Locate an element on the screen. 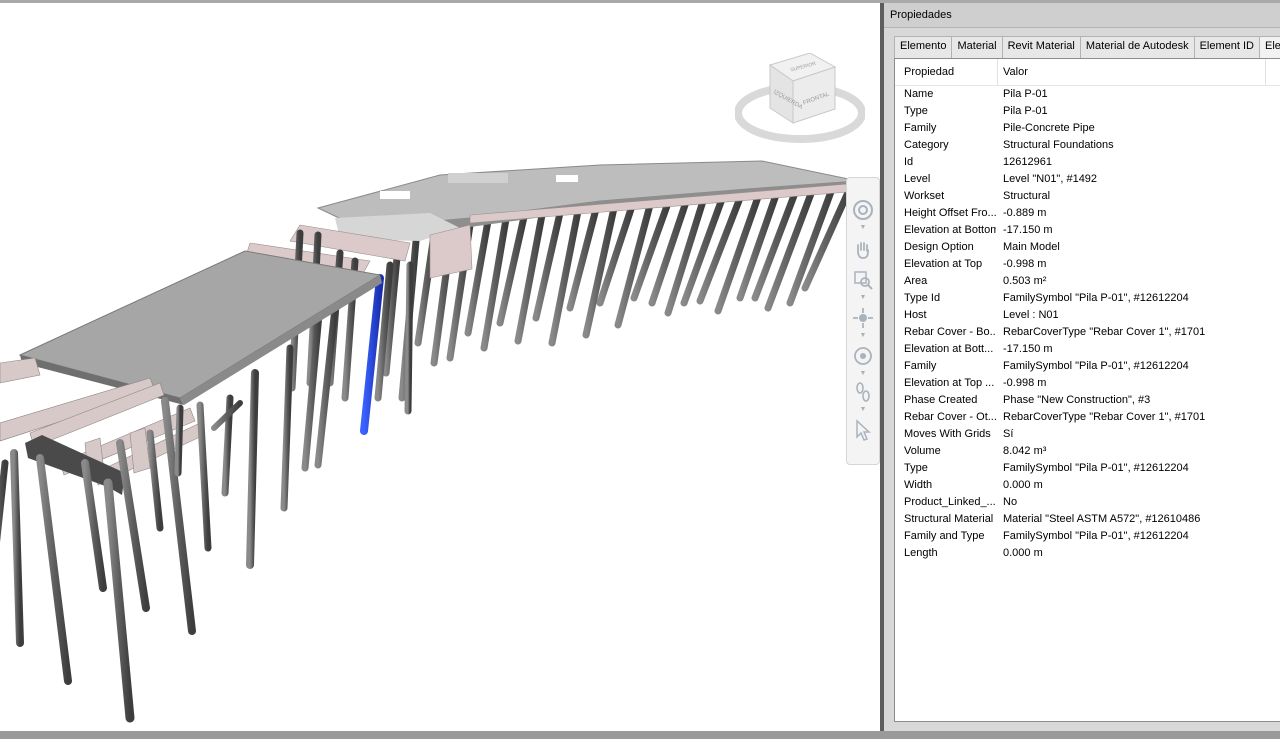  property-name: Design Option is located at coordinates (939, 247).